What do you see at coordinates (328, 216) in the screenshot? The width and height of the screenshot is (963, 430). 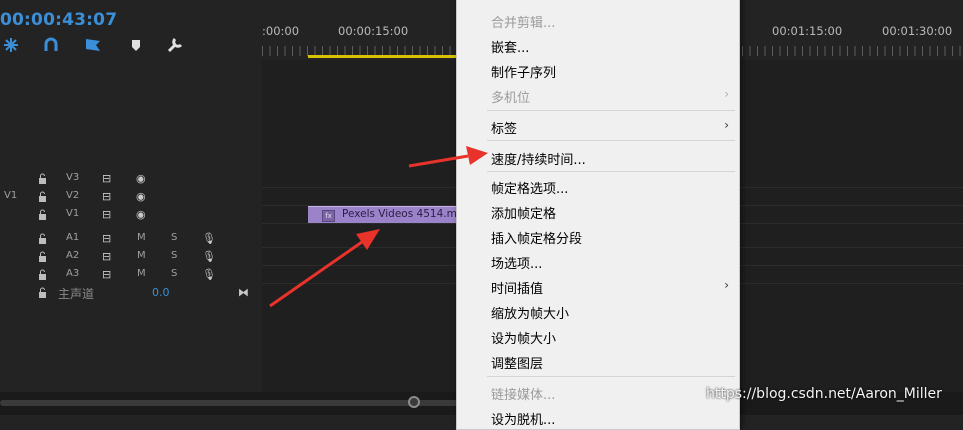 I see `fx-badge: fx` at bounding box center [328, 216].